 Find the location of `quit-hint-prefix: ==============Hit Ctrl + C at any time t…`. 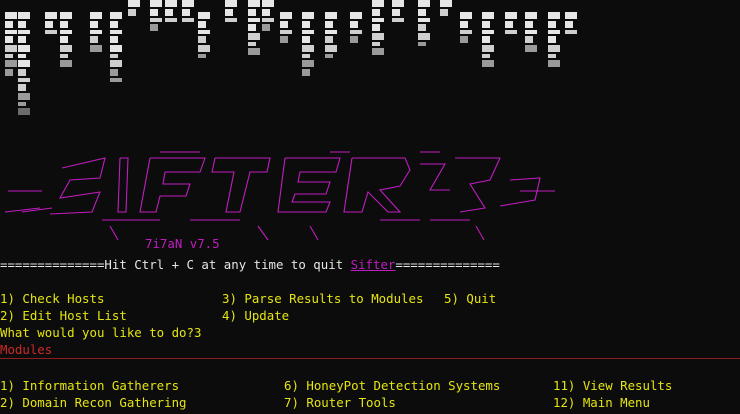

quit-hint-prefix: ==============Hit Ctrl + C at any time t… is located at coordinates (175, 264).